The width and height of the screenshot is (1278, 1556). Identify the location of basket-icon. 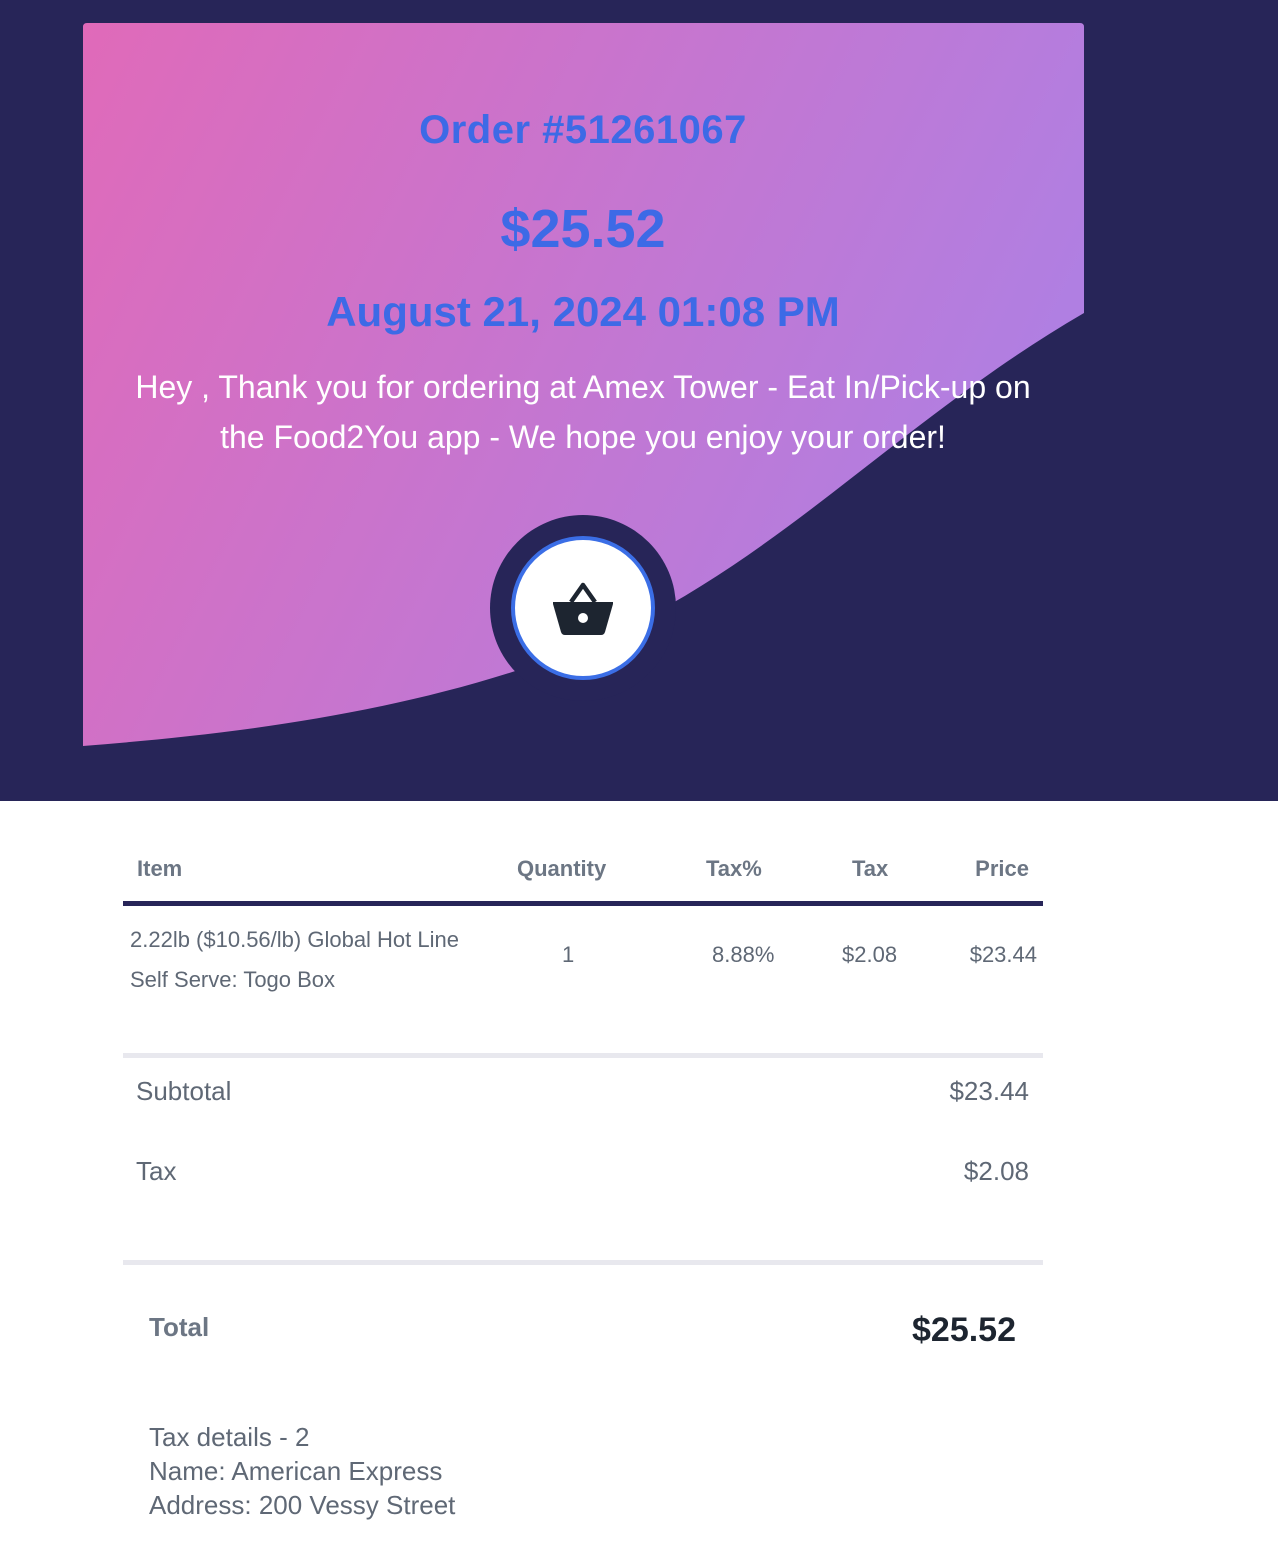
(583, 608).